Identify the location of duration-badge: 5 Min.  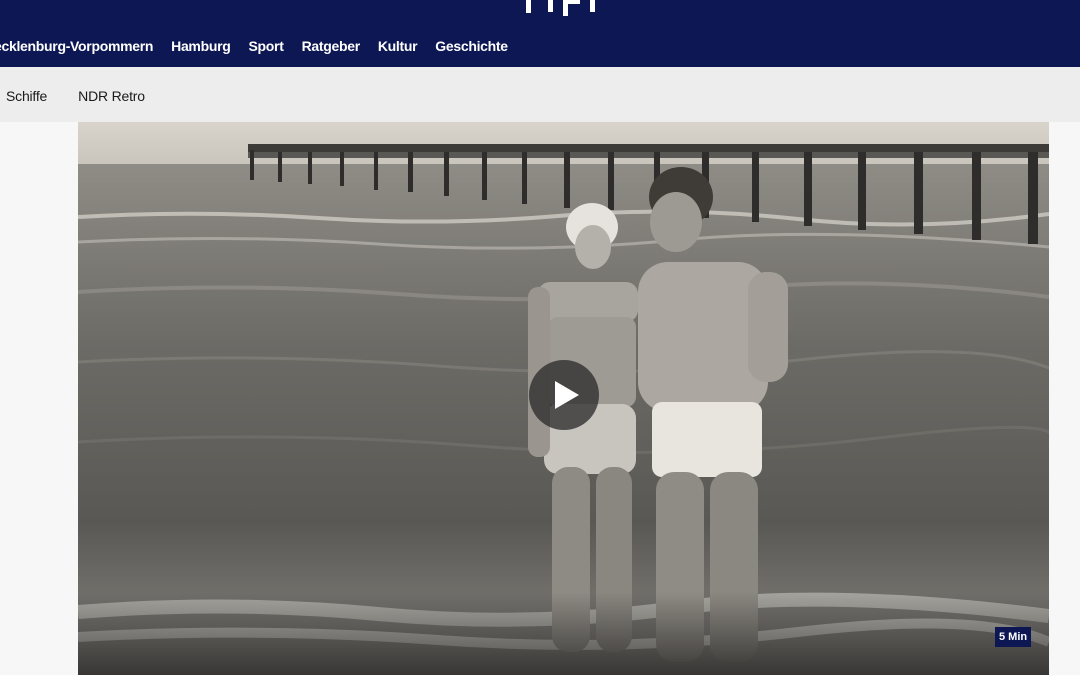
(1013, 637).